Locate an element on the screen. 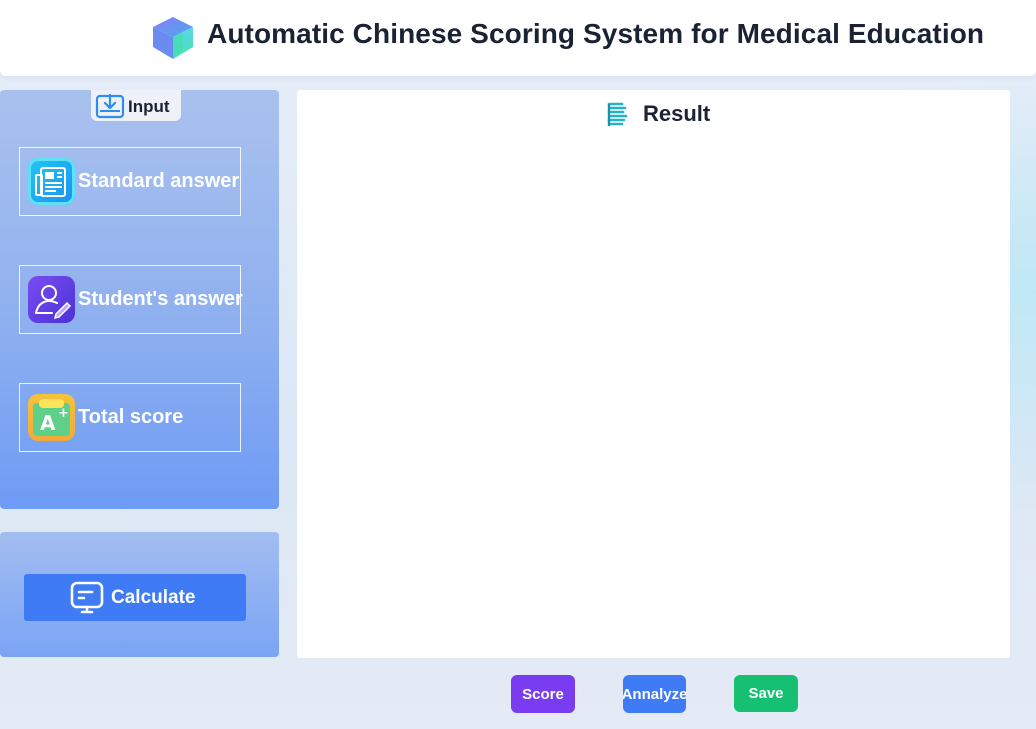 The width and height of the screenshot is (1036, 729). svg-text: A is located at coordinates (48, 423).